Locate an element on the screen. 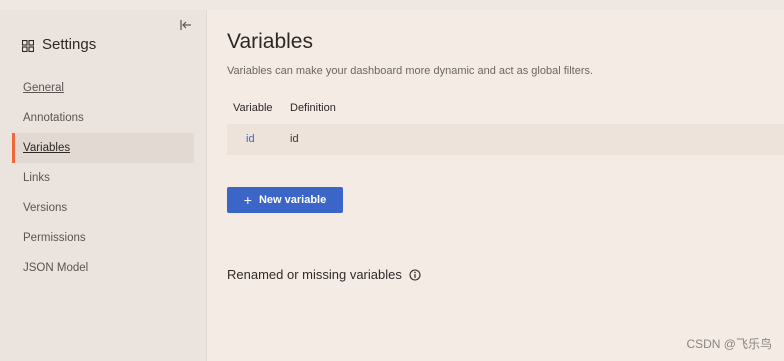  sidebar-item-label: Annotations is located at coordinates (53, 118).